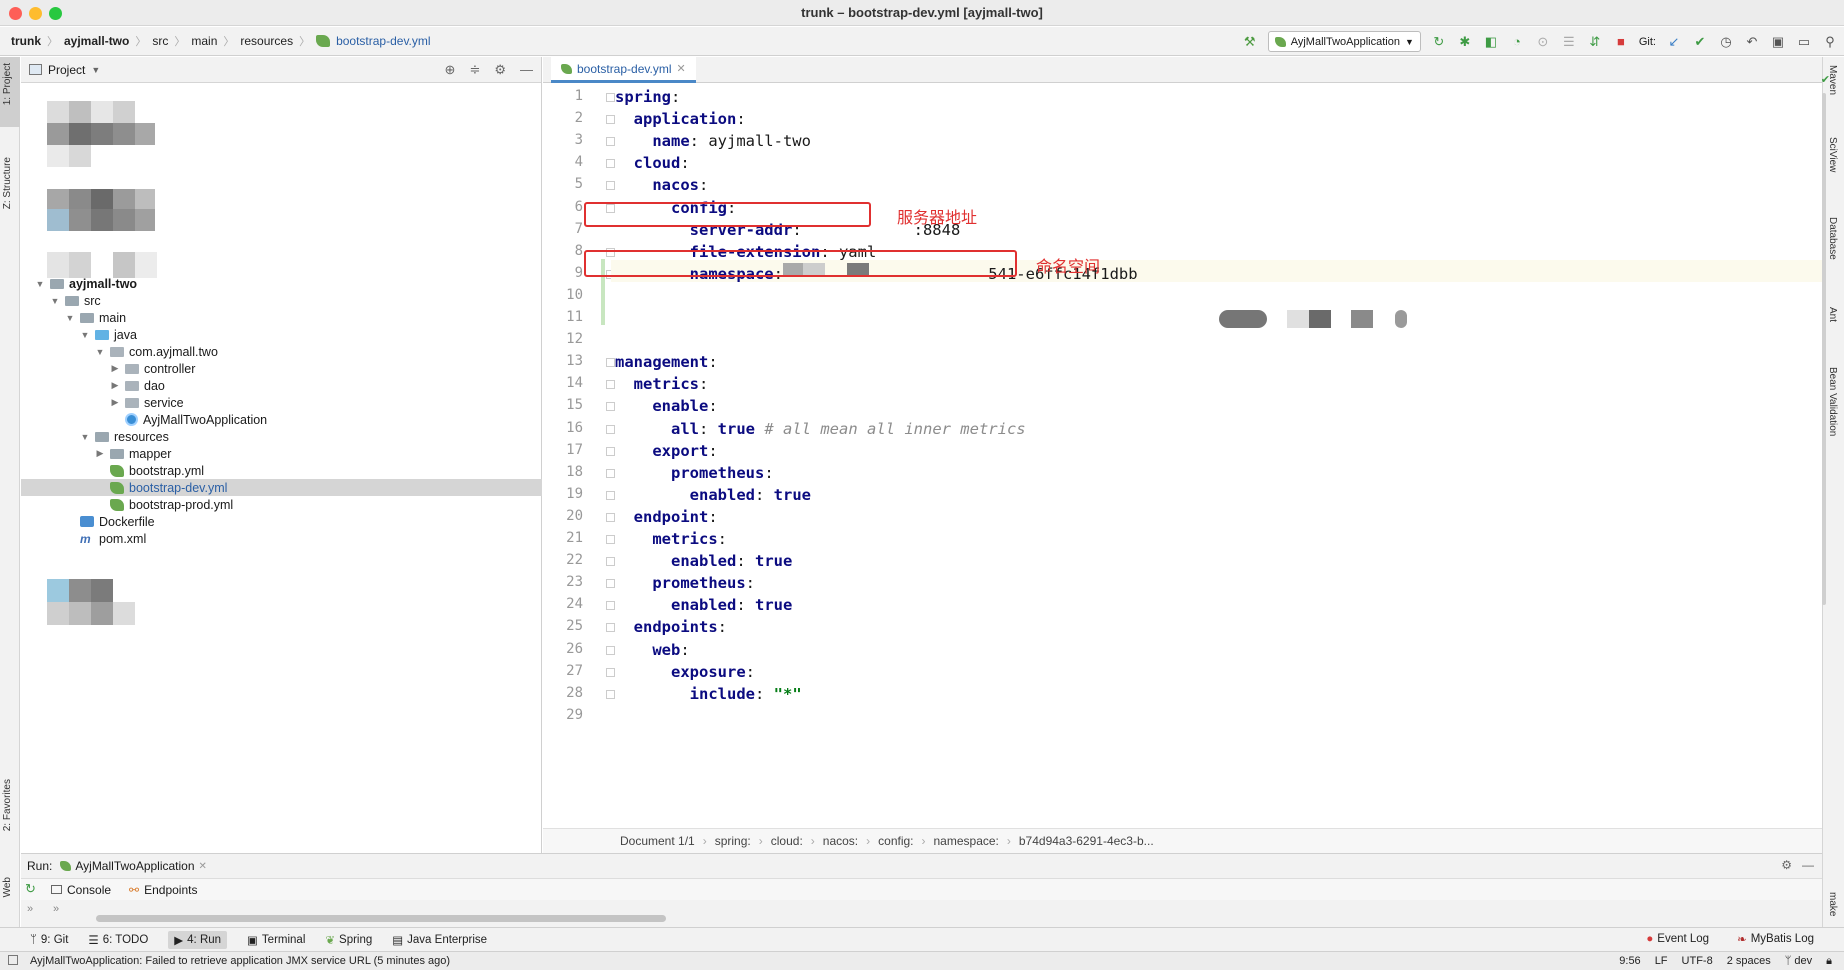 The width and height of the screenshot is (1844, 970). What do you see at coordinates (160, 41) in the screenshot?
I see `breadcrumb-src: src` at bounding box center [160, 41].